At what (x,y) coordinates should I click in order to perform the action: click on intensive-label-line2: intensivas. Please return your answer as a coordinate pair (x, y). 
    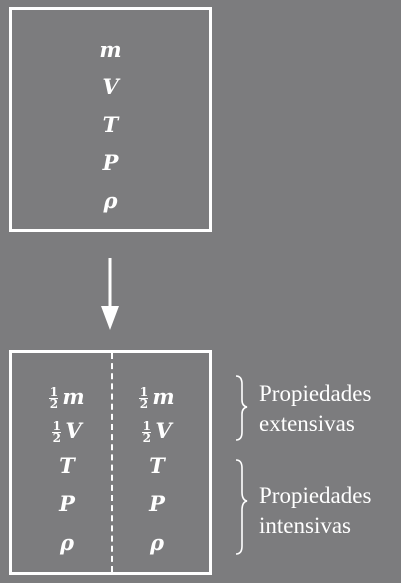
    Looking at the image, I should click on (305, 525).